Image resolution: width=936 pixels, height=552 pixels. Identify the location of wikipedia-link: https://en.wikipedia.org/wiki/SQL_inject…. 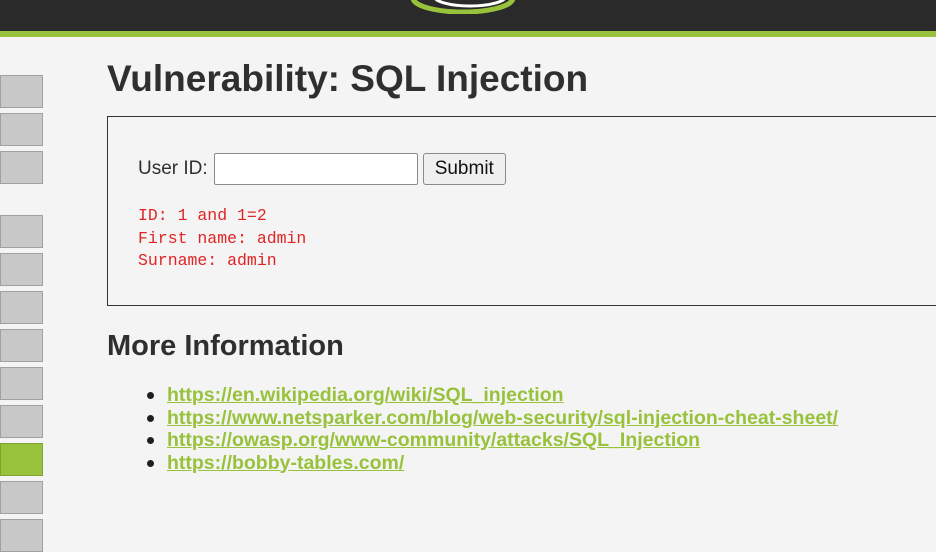
(365, 395).